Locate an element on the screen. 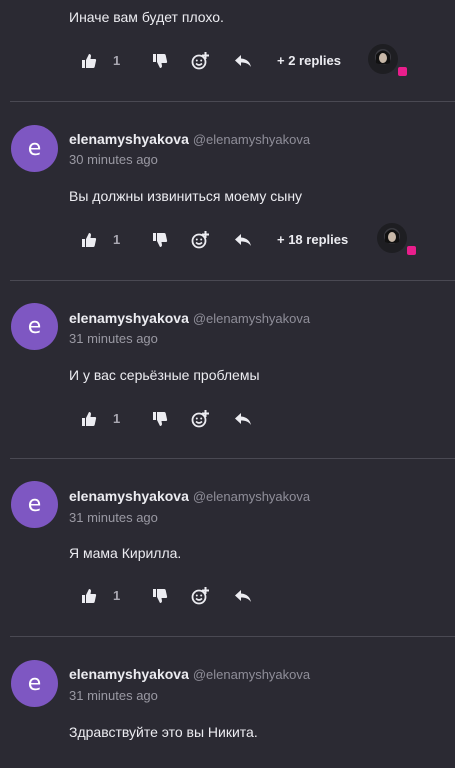 This screenshot has width=455, height=768. comment-text: Я мама Кирилла. is located at coordinates (125, 553).